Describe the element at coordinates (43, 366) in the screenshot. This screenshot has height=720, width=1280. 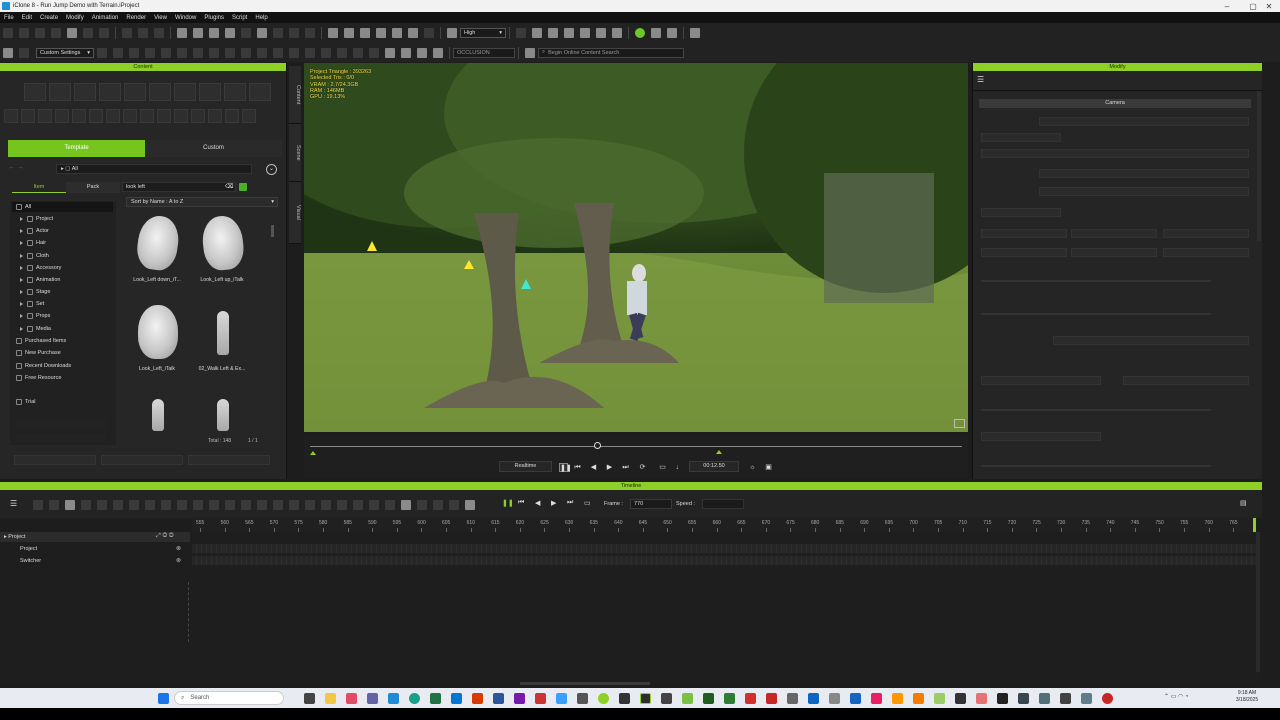
I see `tree-item-recent-downloads: Recent Downloads` at that location.